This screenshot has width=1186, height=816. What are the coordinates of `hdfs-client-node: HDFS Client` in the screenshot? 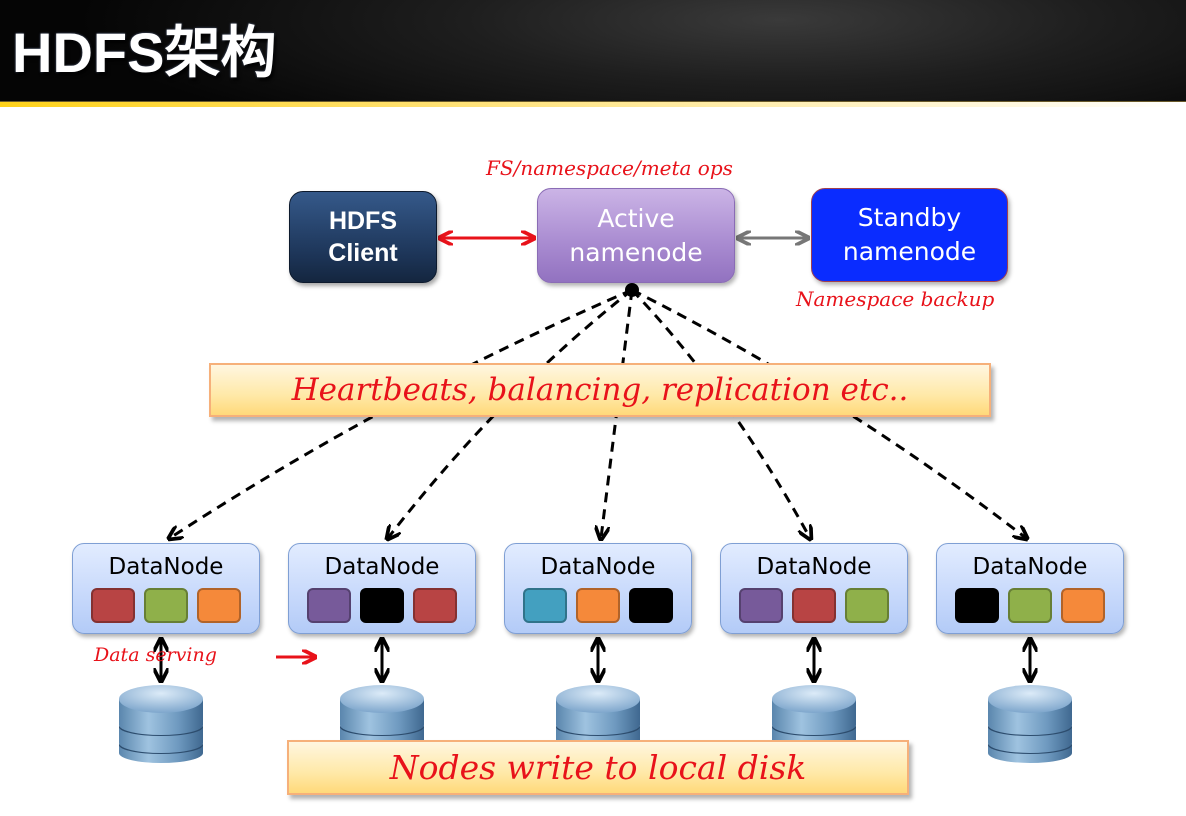 It's located at (363, 237).